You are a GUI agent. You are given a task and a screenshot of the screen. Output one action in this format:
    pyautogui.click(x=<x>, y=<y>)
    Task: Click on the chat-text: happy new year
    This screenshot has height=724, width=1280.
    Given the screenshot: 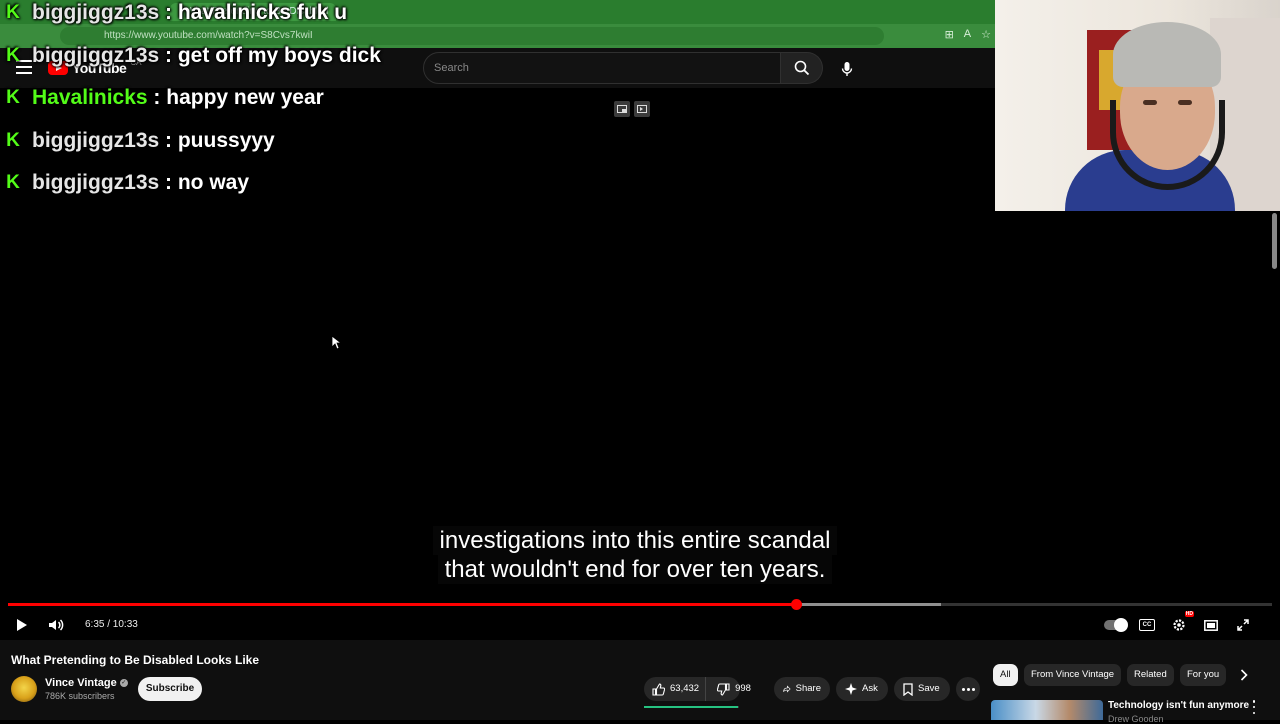 What is the action you would take?
    pyautogui.click(x=245, y=98)
    